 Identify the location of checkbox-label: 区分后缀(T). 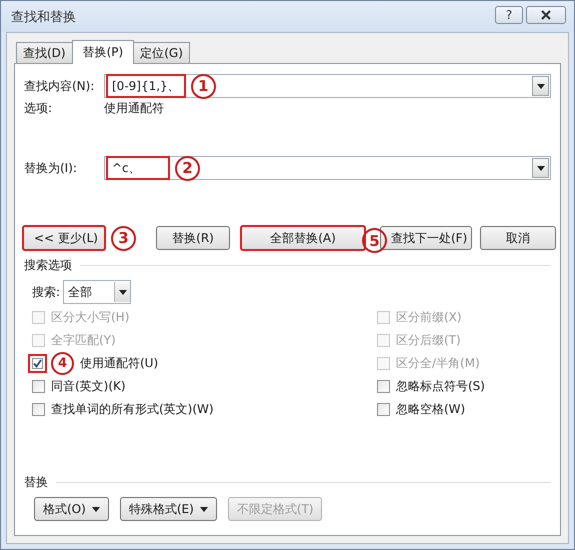
(428, 340).